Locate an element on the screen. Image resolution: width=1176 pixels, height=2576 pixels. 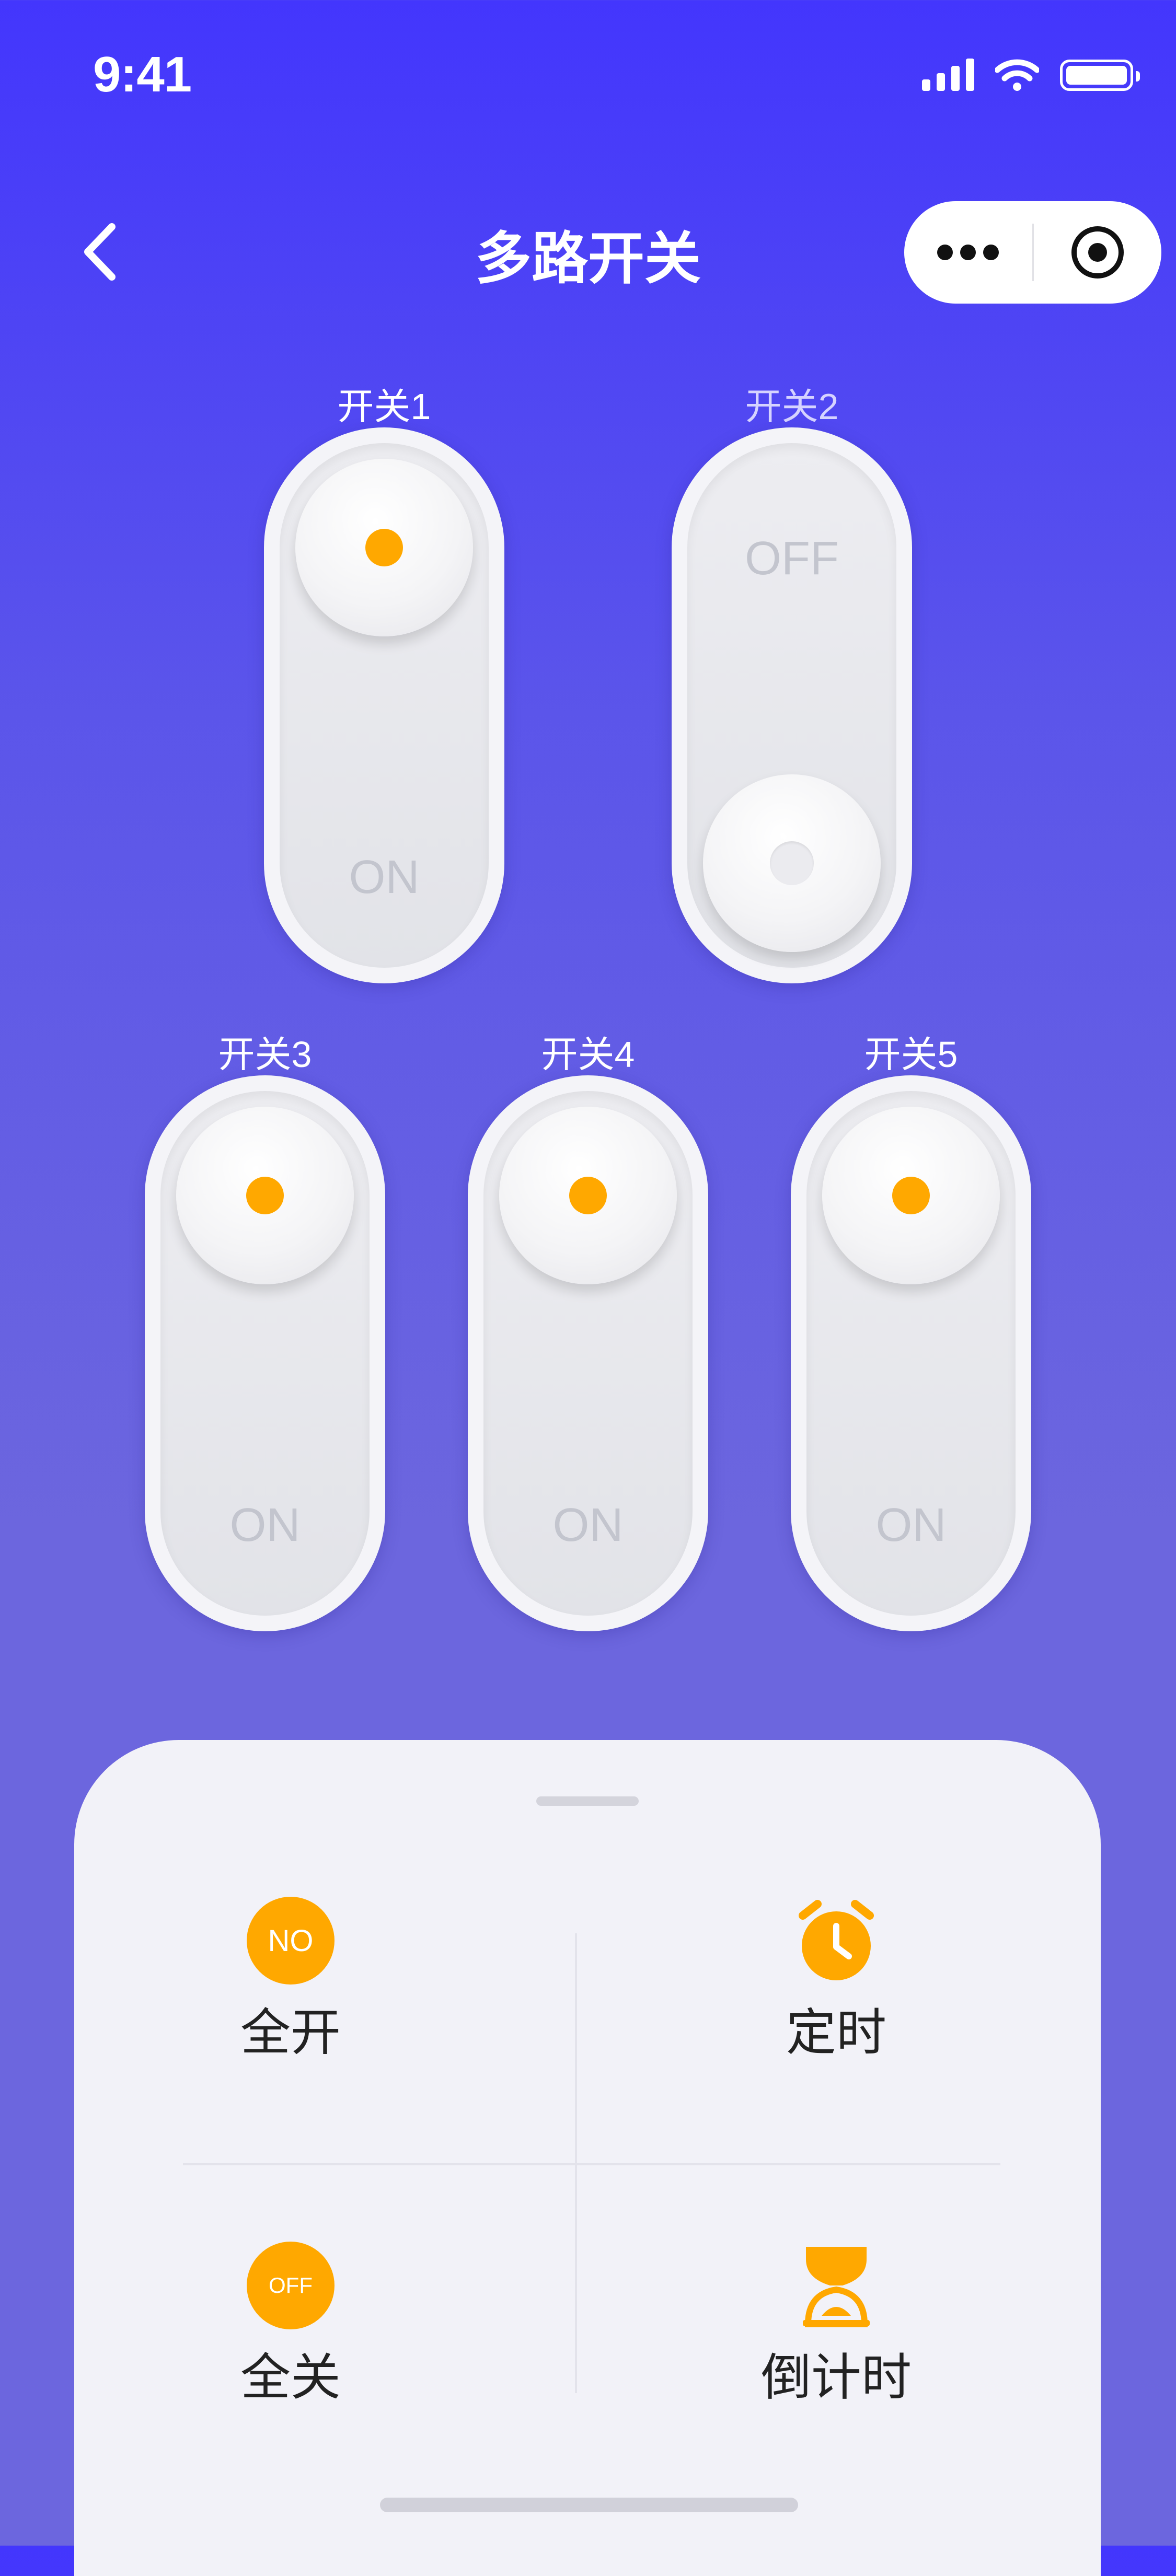
switch-5: 开关5 ON is located at coordinates (911, 1328).